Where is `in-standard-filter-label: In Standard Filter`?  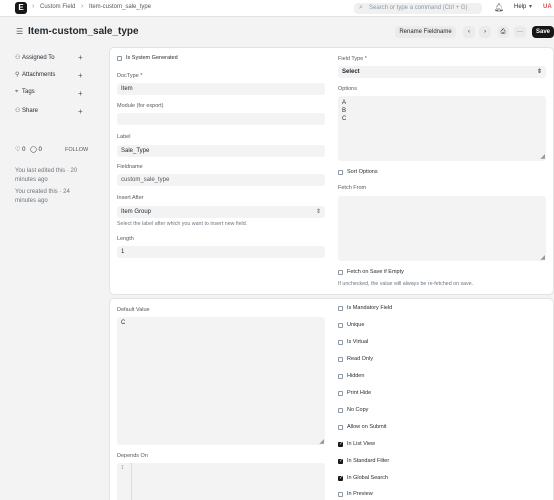 in-standard-filter-label: In Standard Filter is located at coordinates (368, 461).